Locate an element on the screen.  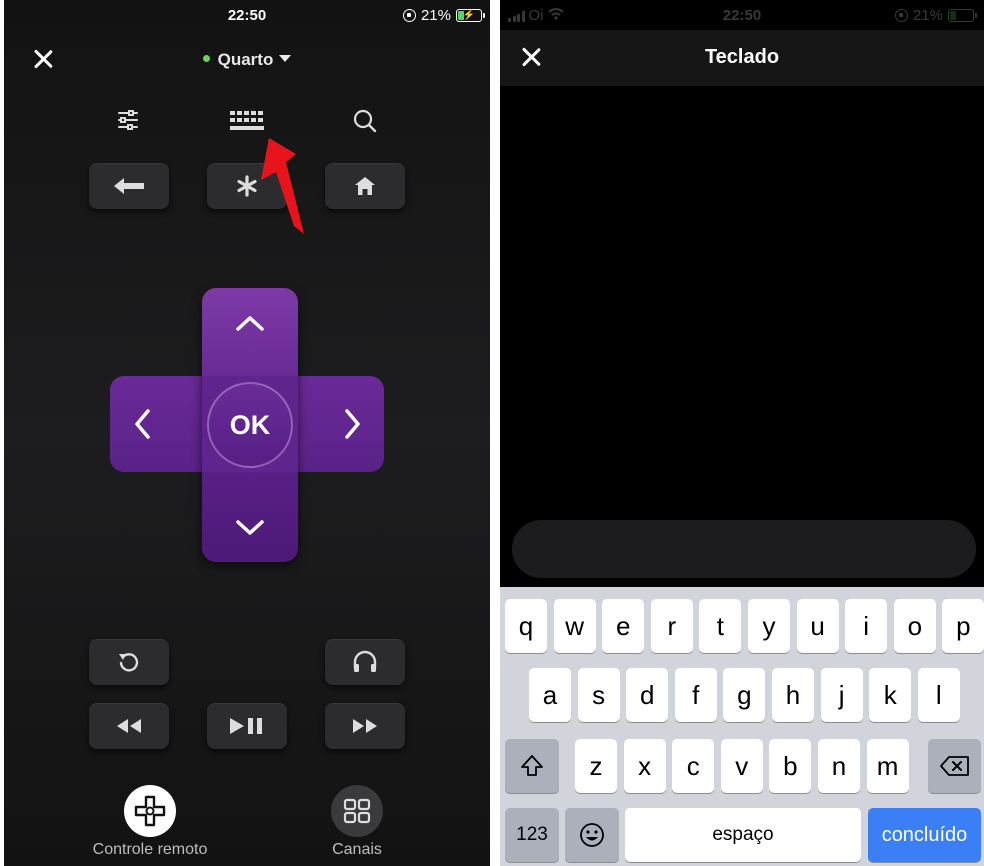
device-selector: Quarto is located at coordinates (247, 60).